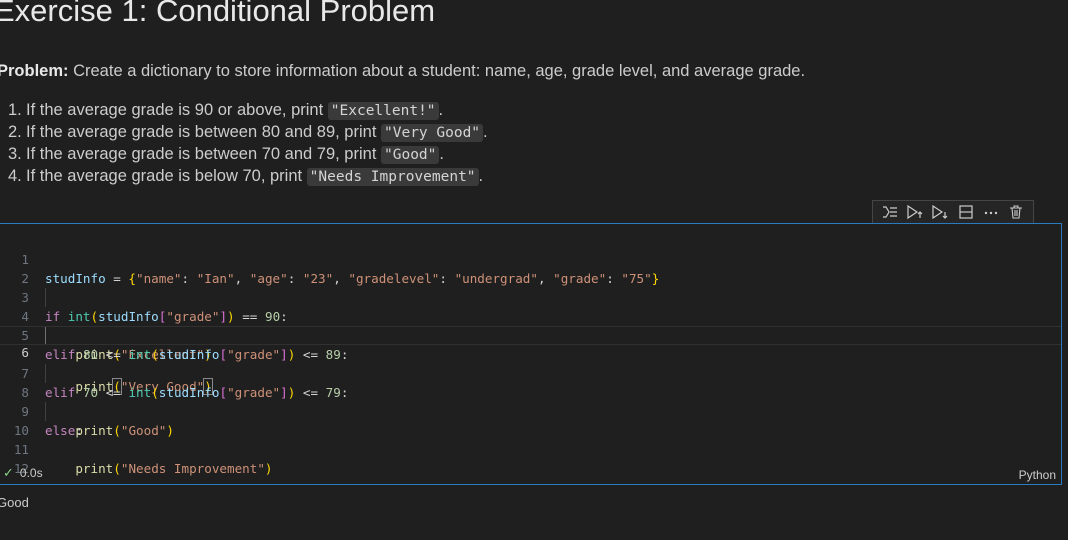 The image size is (1068, 540). Describe the element at coordinates (8, 472) in the screenshot. I see `check-icon: ✓` at that location.